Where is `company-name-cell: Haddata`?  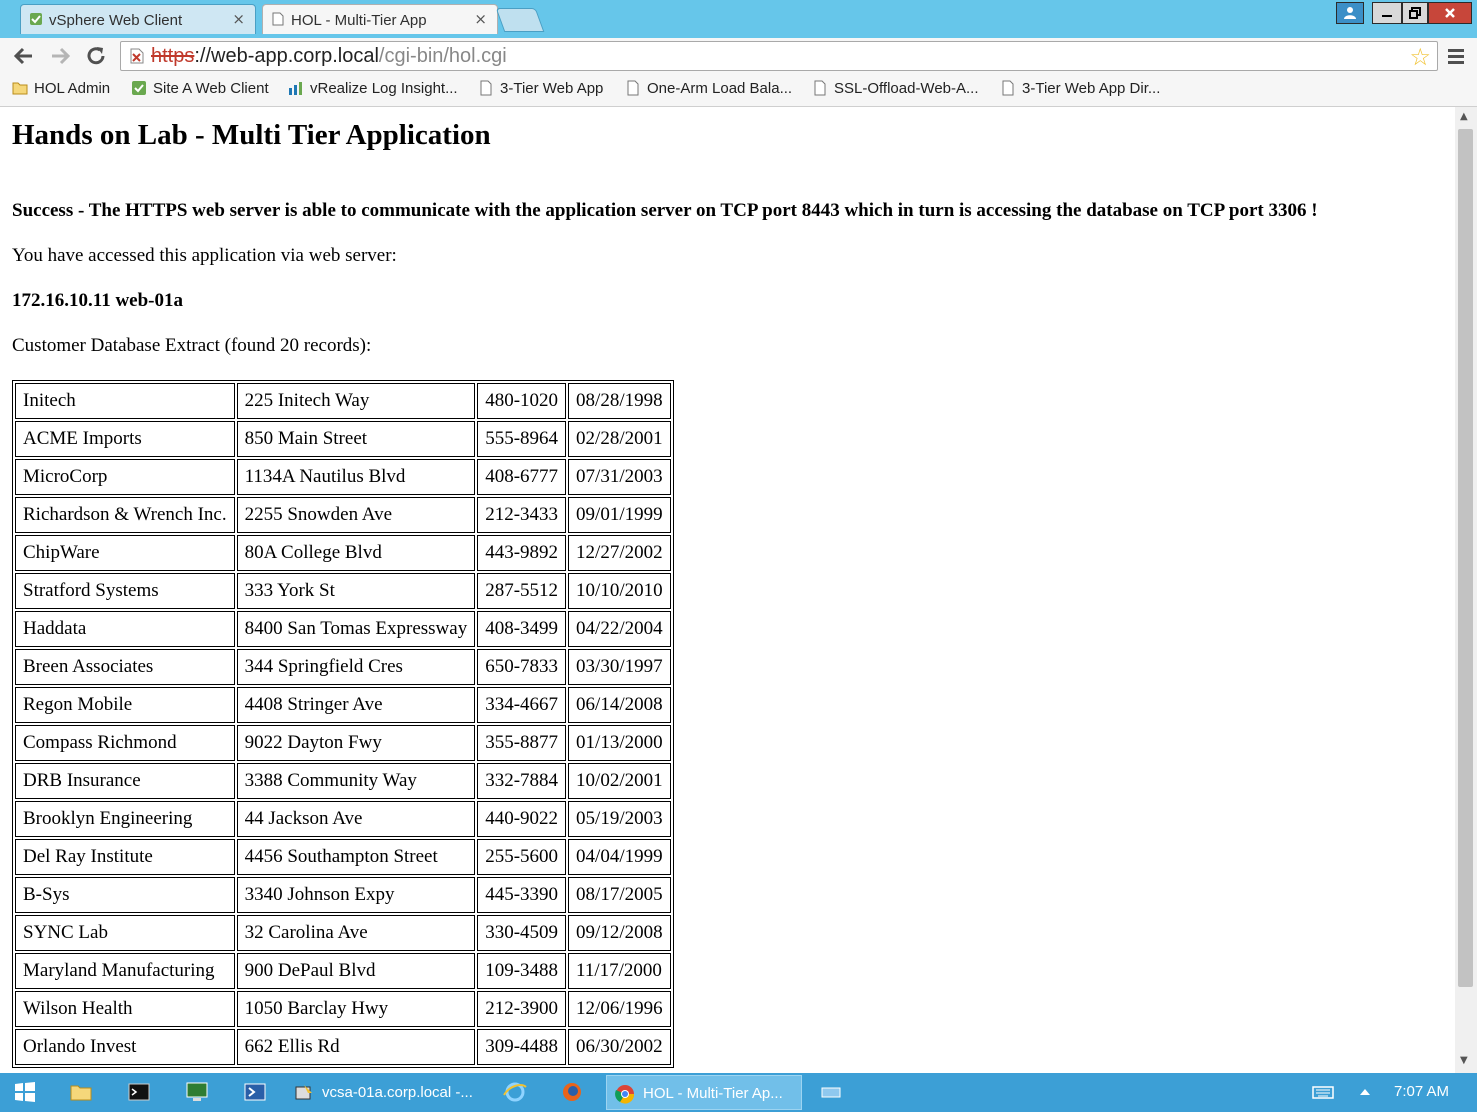 company-name-cell: Haddata is located at coordinates (125, 629).